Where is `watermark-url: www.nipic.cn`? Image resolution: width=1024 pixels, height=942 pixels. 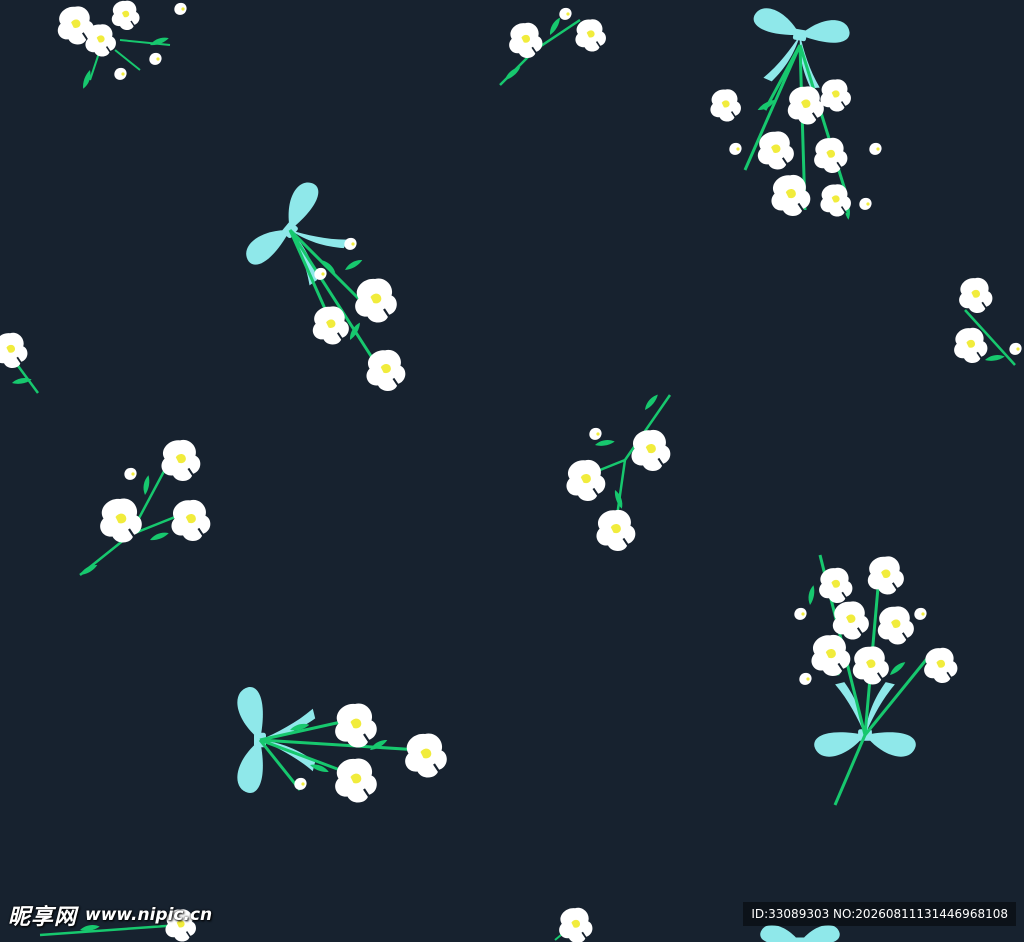
watermark-url: www.nipic.cn is located at coordinates (149, 915).